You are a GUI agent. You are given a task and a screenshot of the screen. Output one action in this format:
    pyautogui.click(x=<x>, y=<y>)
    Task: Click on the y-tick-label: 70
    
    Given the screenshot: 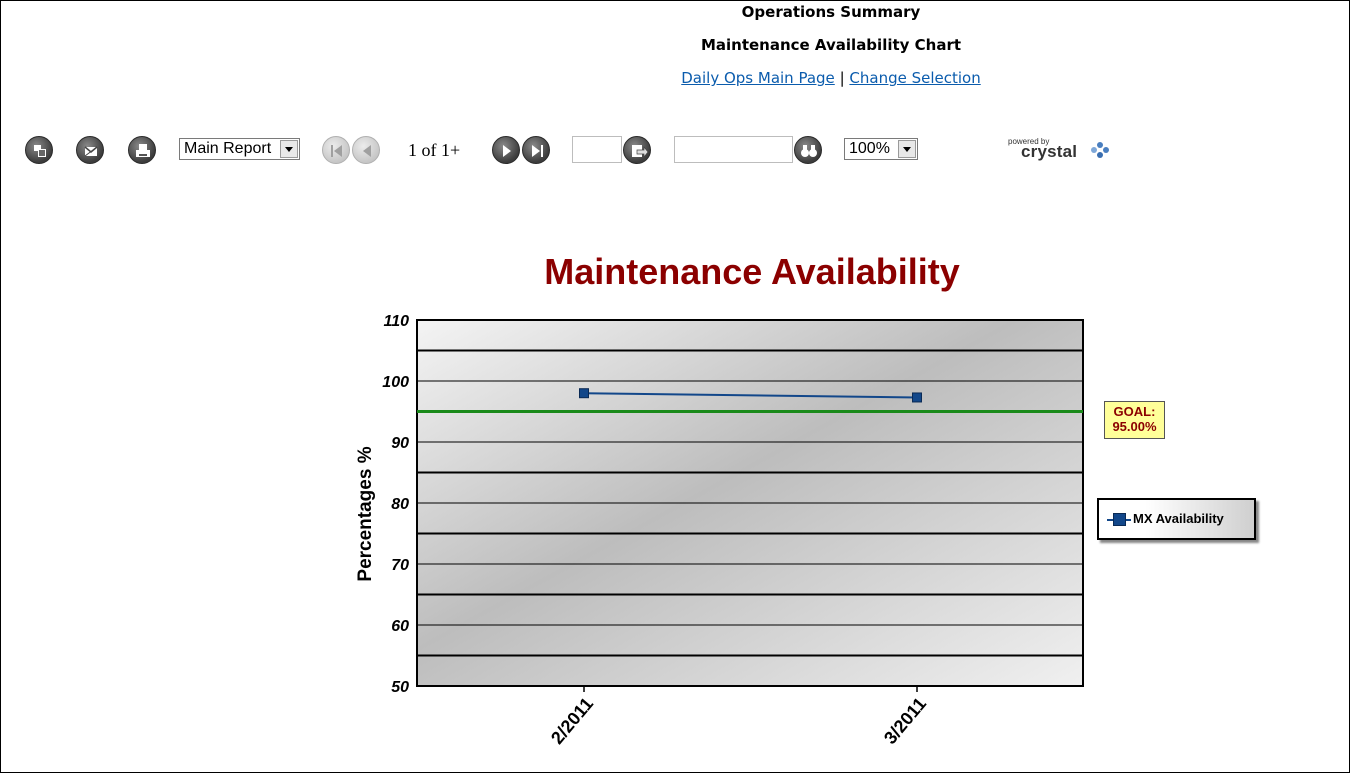 What is the action you would take?
    pyautogui.click(x=400, y=565)
    